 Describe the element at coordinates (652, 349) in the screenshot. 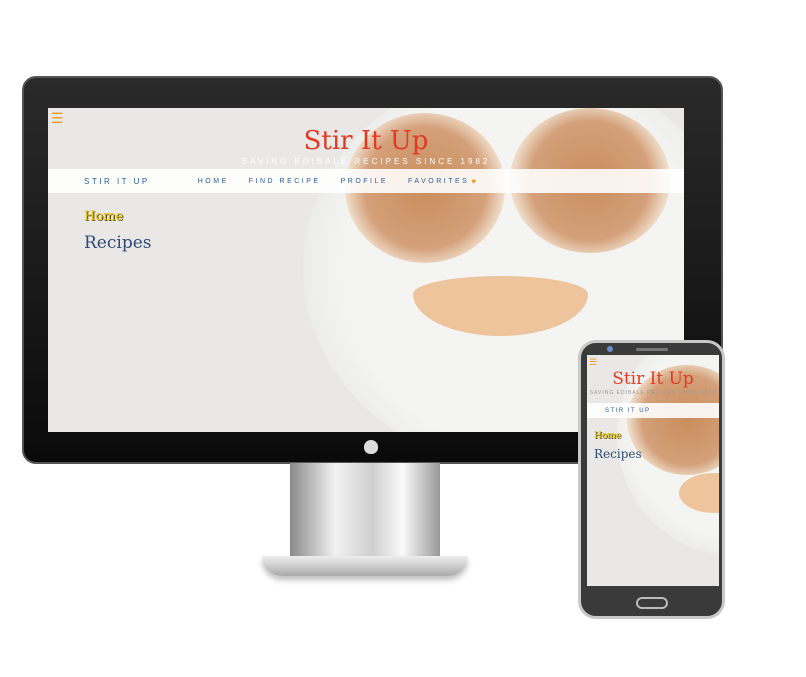

I see `speaker-icon` at that location.